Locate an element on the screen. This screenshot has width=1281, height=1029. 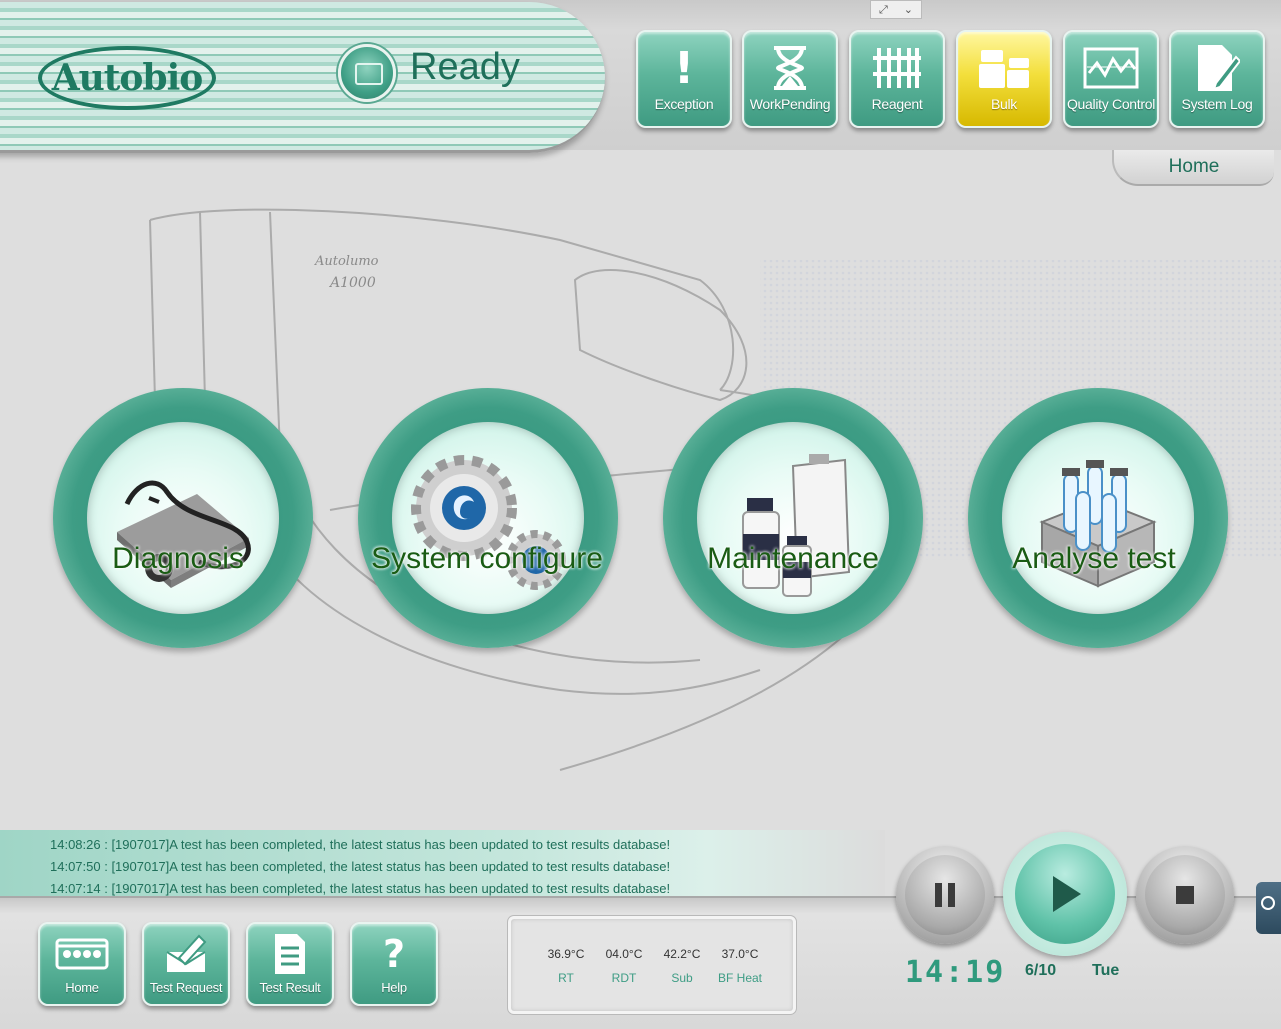
window-controls: ⤢ ⌄ is located at coordinates (896, 9).